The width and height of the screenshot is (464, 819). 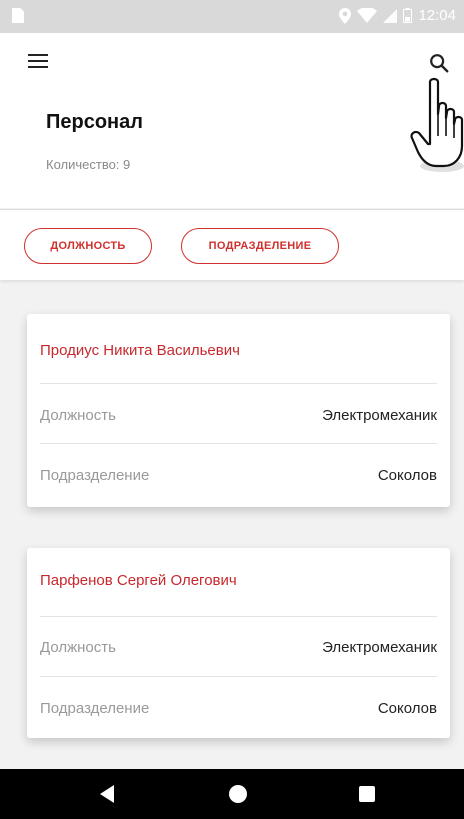 I want to click on filter-bar: ДОЛЖНОСТЬ ПОДРАЗДЕЛЕНИЕ, so click(x=232, y=244).